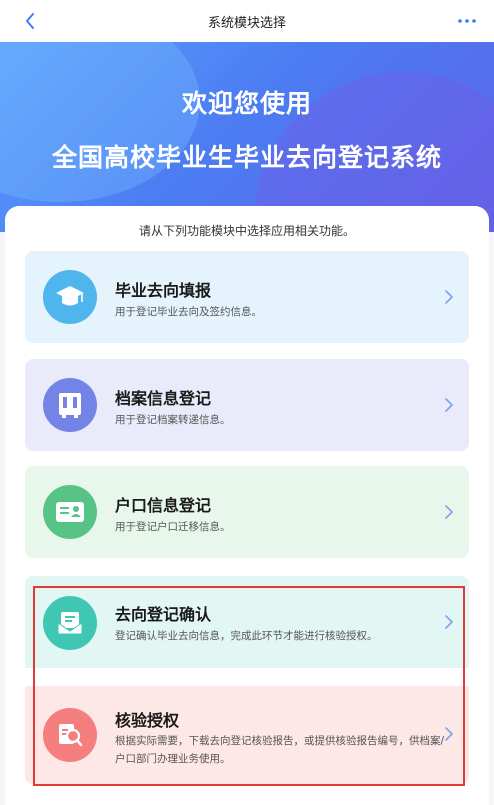 This screenshot has width=494, height=805. I want to click on module-card-graduation-destination: 毕业去向填报 用于登记毕业去向及签约信息。, so click(247, 297).